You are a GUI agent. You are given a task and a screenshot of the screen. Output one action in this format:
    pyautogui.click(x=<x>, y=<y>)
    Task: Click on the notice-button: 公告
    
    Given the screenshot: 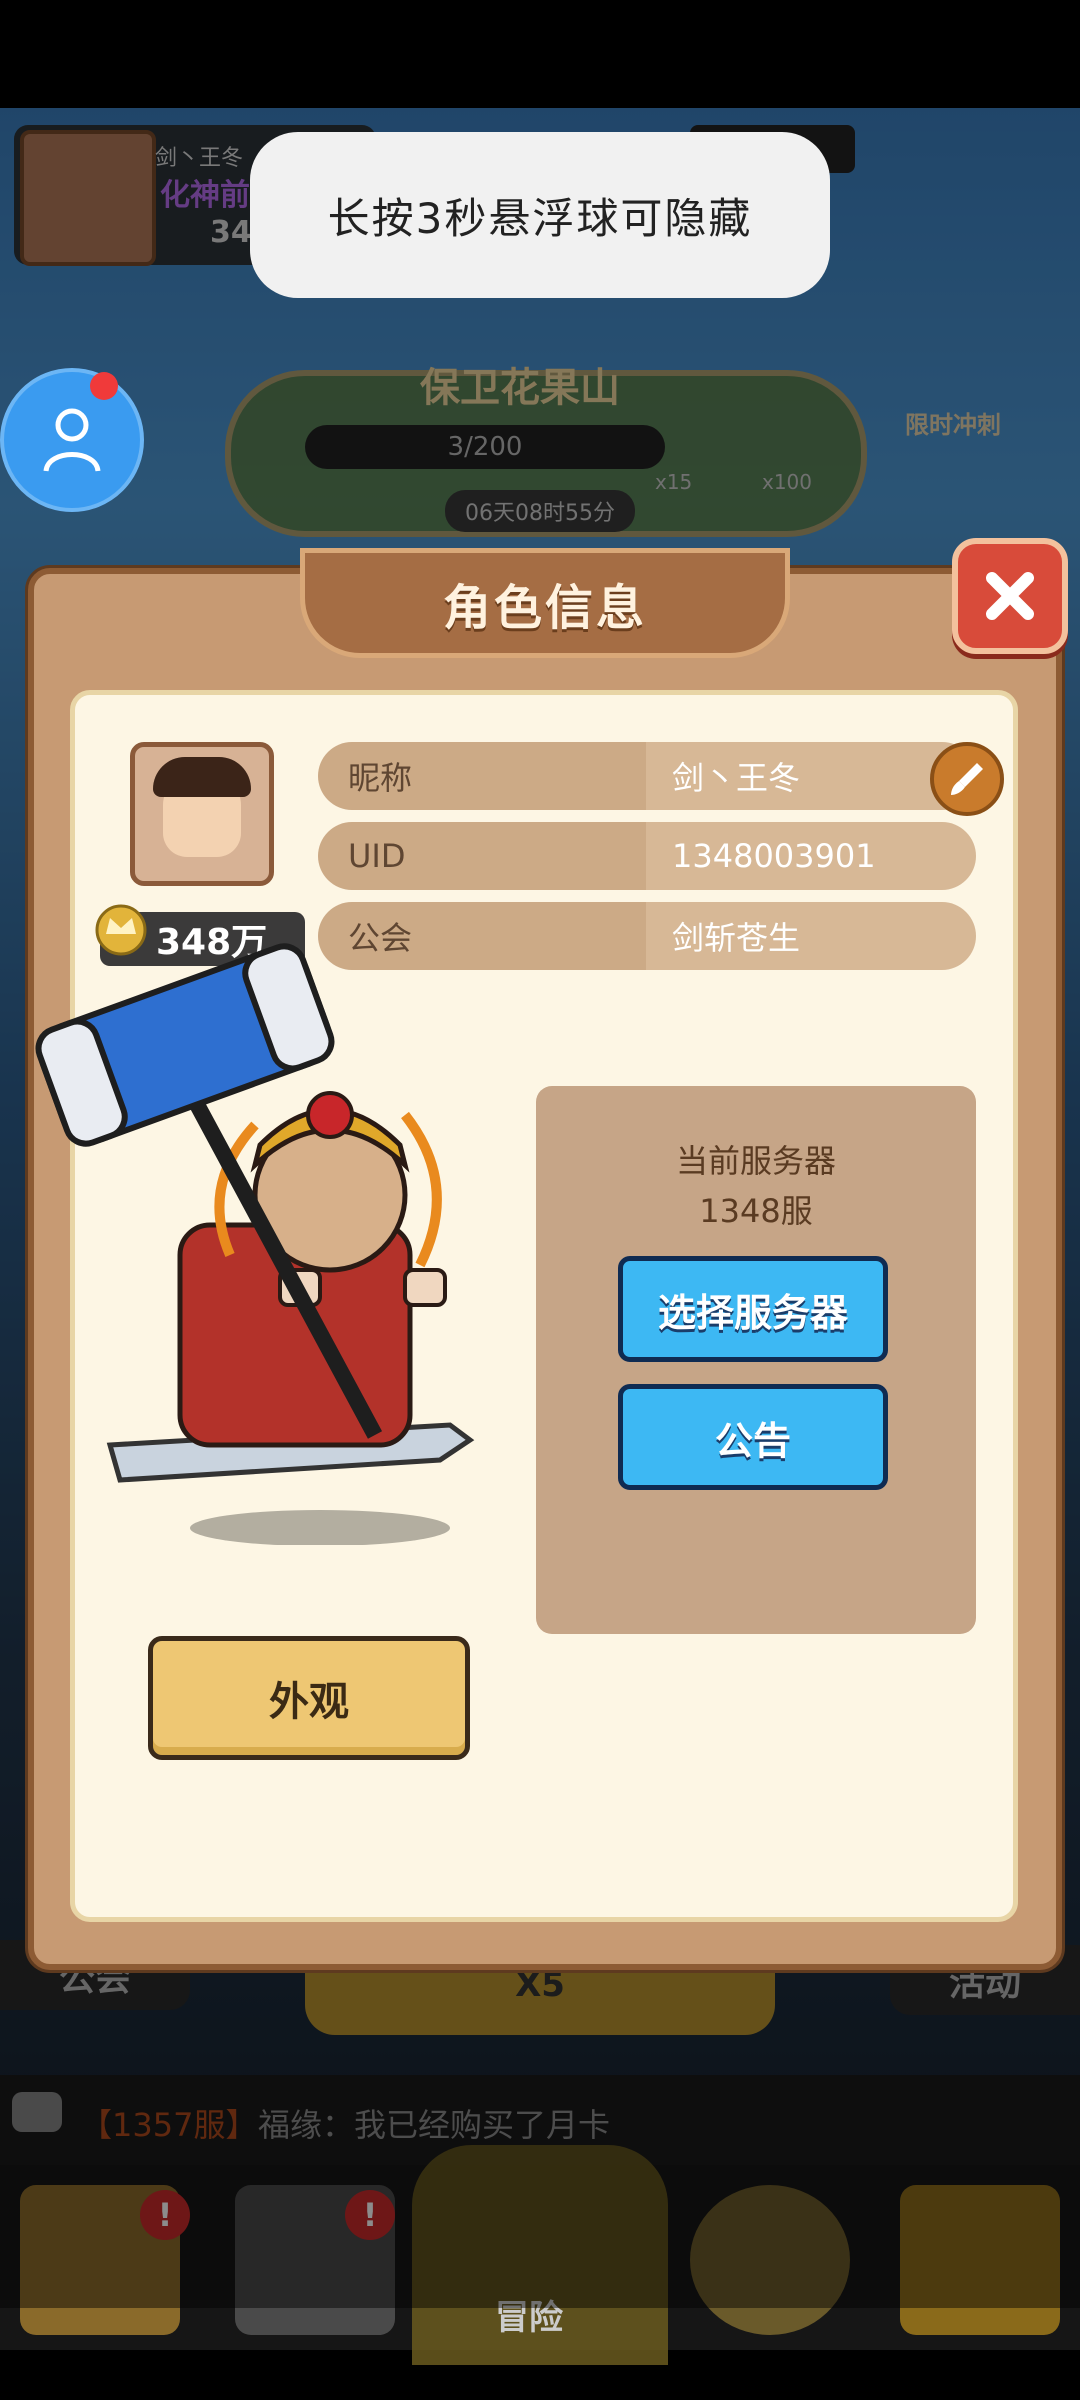 What is the action you would take?
    pyautogui.click(x=753, y=1437)
    